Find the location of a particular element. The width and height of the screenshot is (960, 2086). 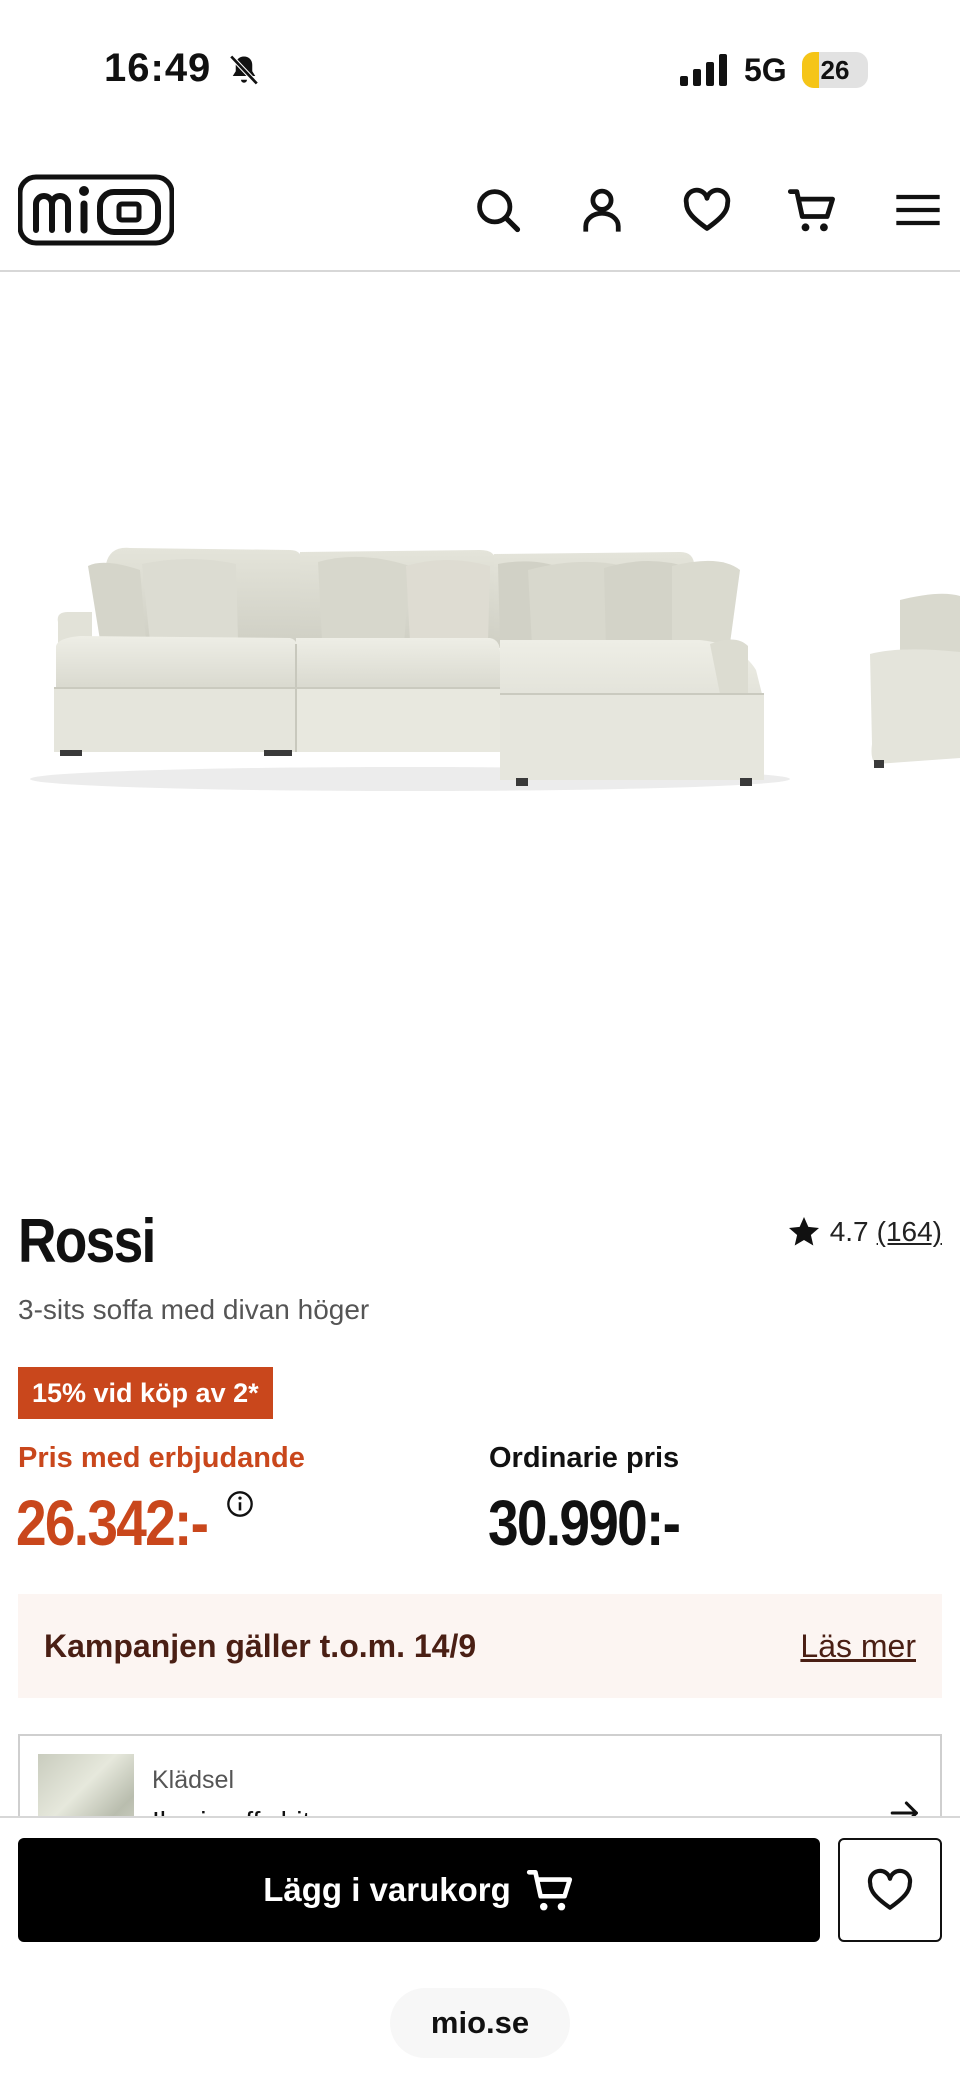

product-rating: 4.7 (164) is located at coordinates (864, 1232).